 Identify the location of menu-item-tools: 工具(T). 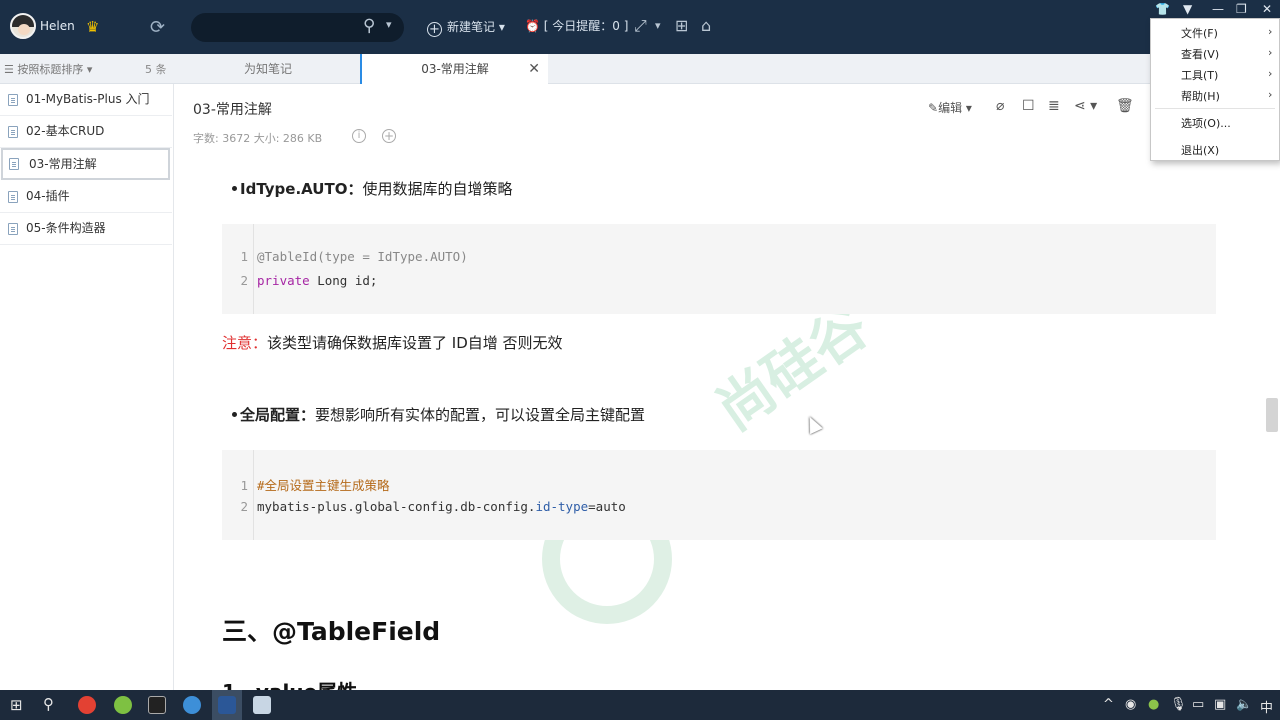
(1199, 75).